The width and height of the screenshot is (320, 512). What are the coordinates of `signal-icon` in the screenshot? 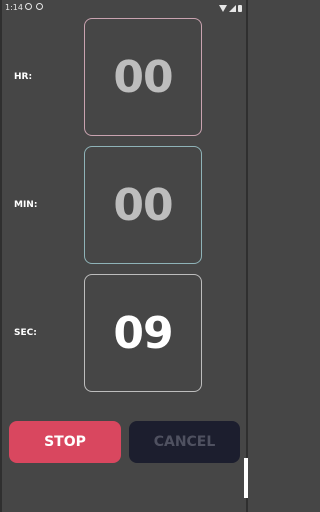 It's located at (232, 8).